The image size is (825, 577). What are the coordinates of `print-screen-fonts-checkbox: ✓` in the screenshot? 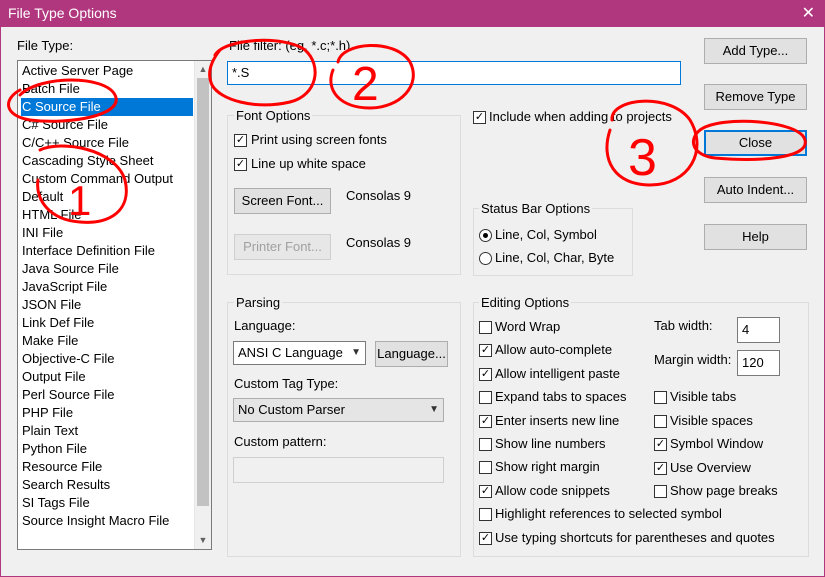 It's located at (240, 140).